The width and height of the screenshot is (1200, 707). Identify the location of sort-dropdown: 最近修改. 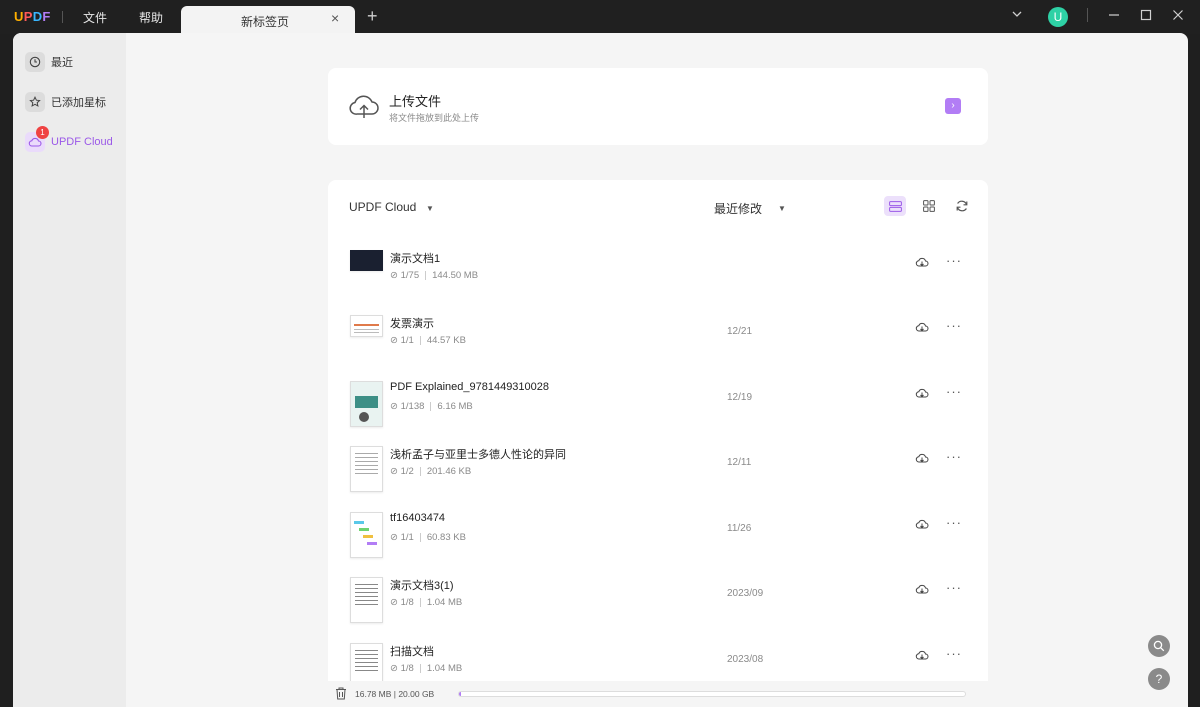
(738, 208).